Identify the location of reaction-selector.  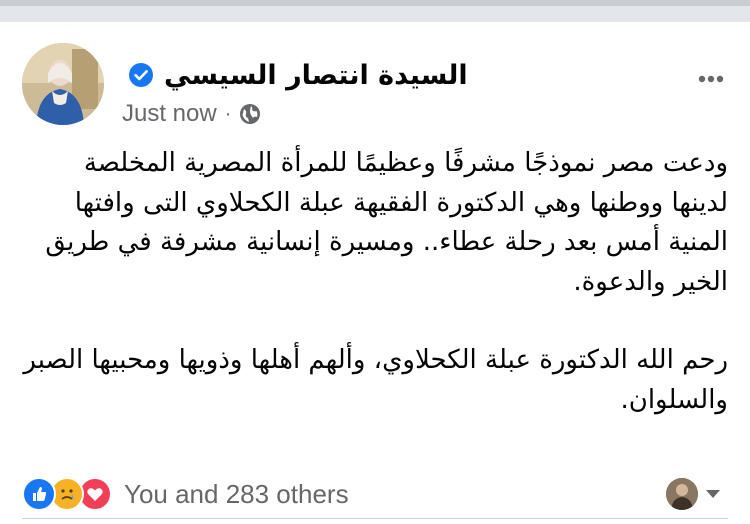
(694, 494).